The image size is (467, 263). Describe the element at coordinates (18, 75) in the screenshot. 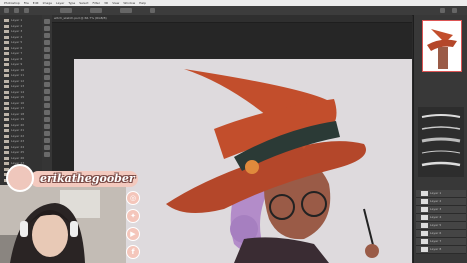

I see `layer-name: Layer 11` at that location.